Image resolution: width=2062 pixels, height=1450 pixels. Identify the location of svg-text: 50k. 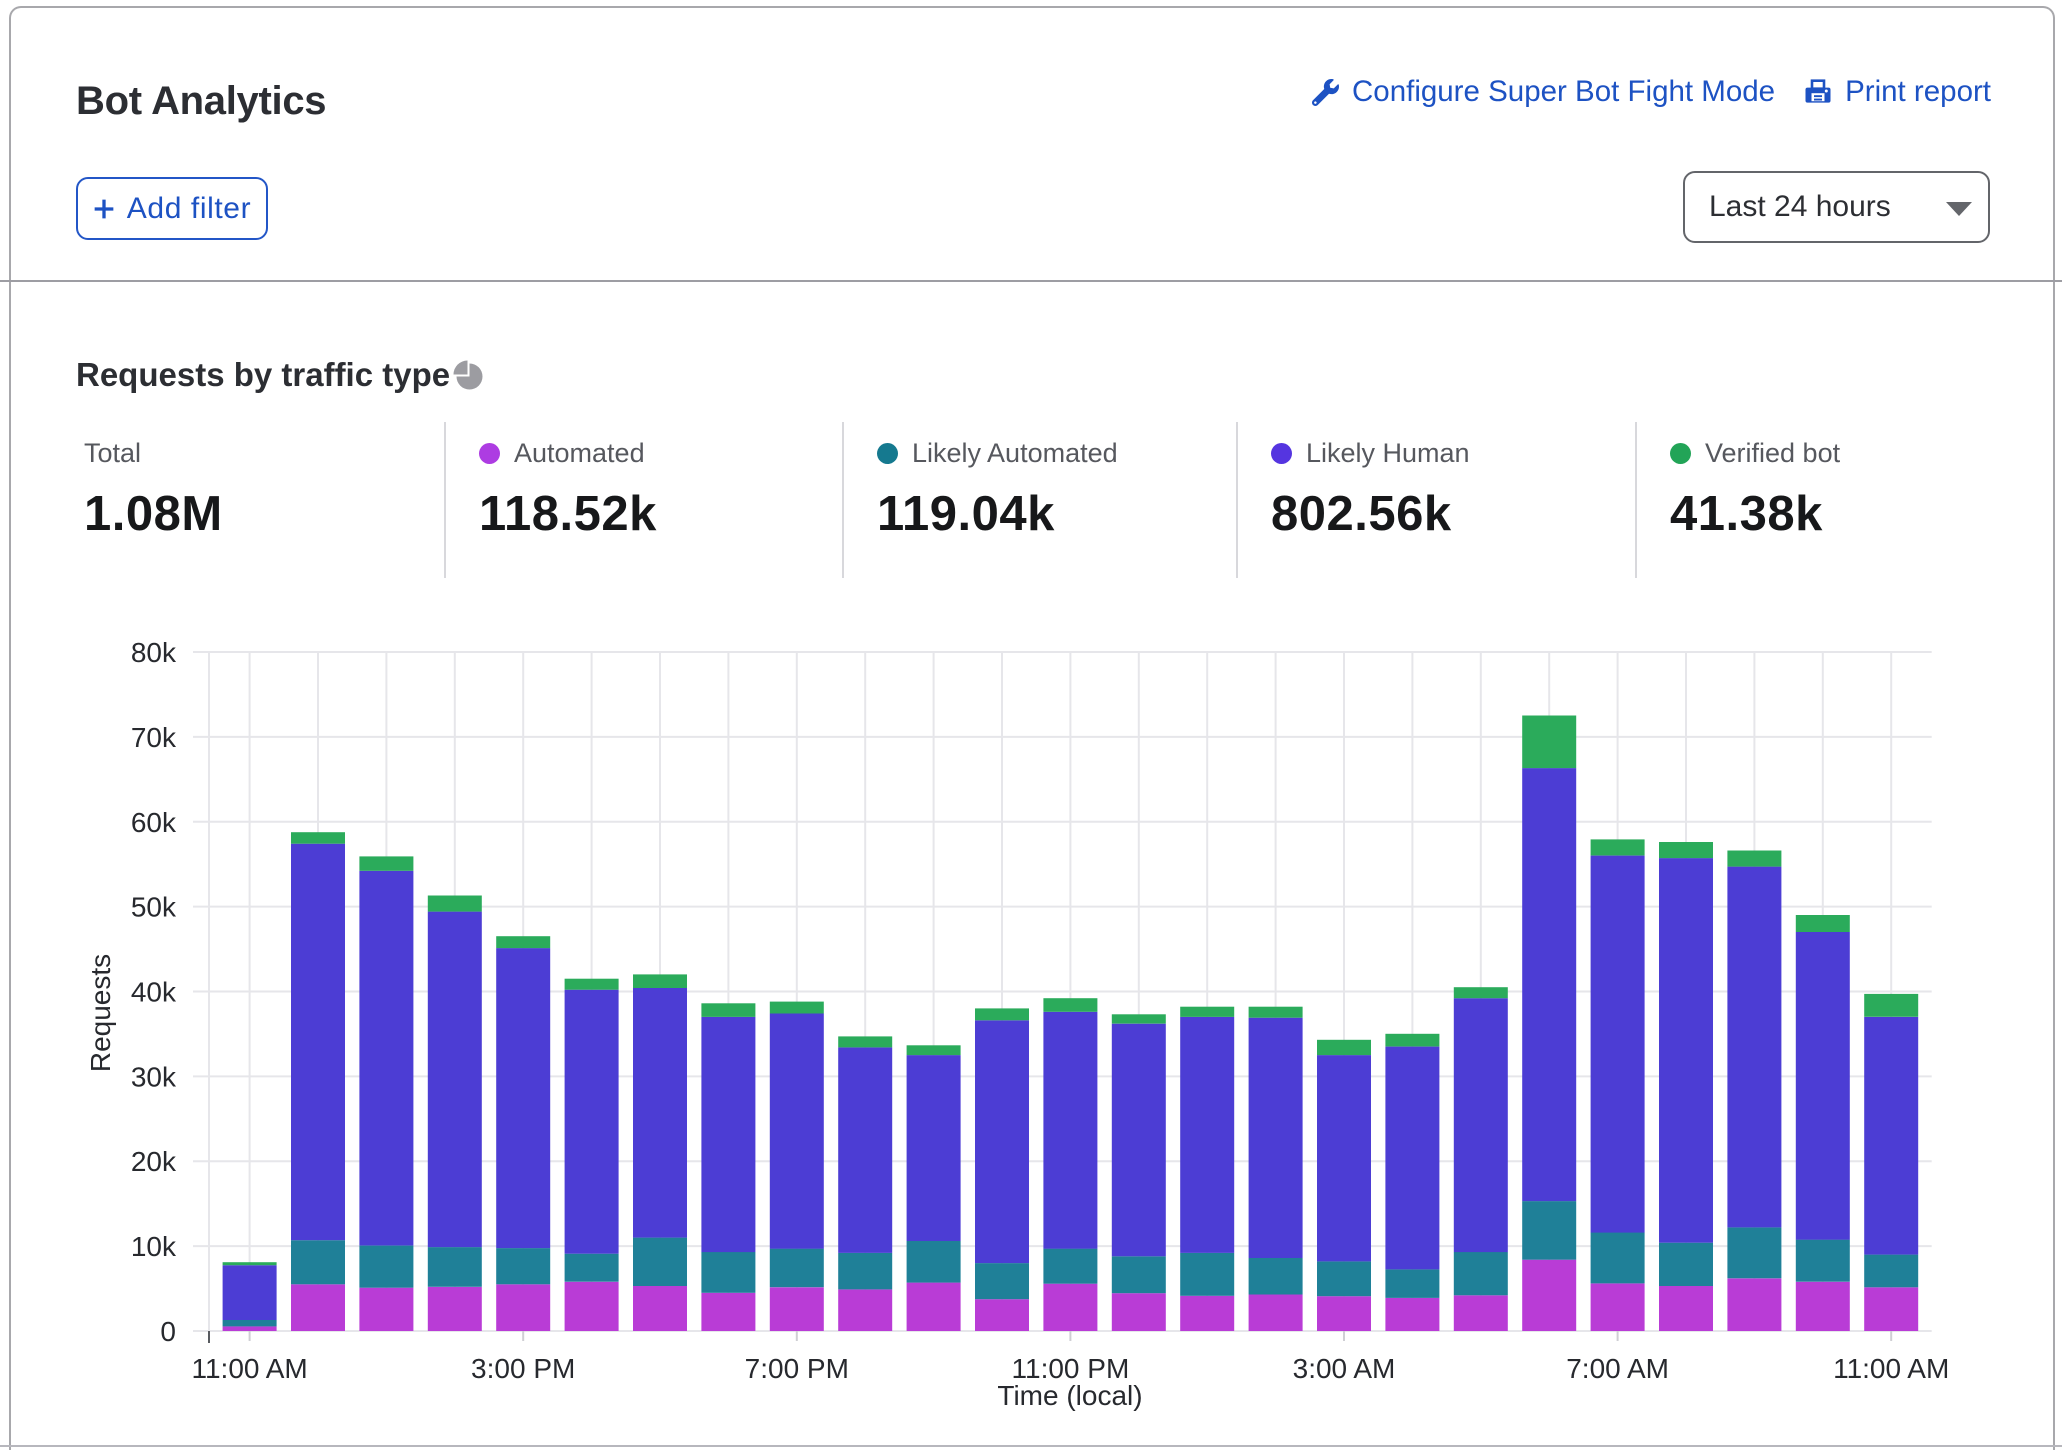
(154, 907).